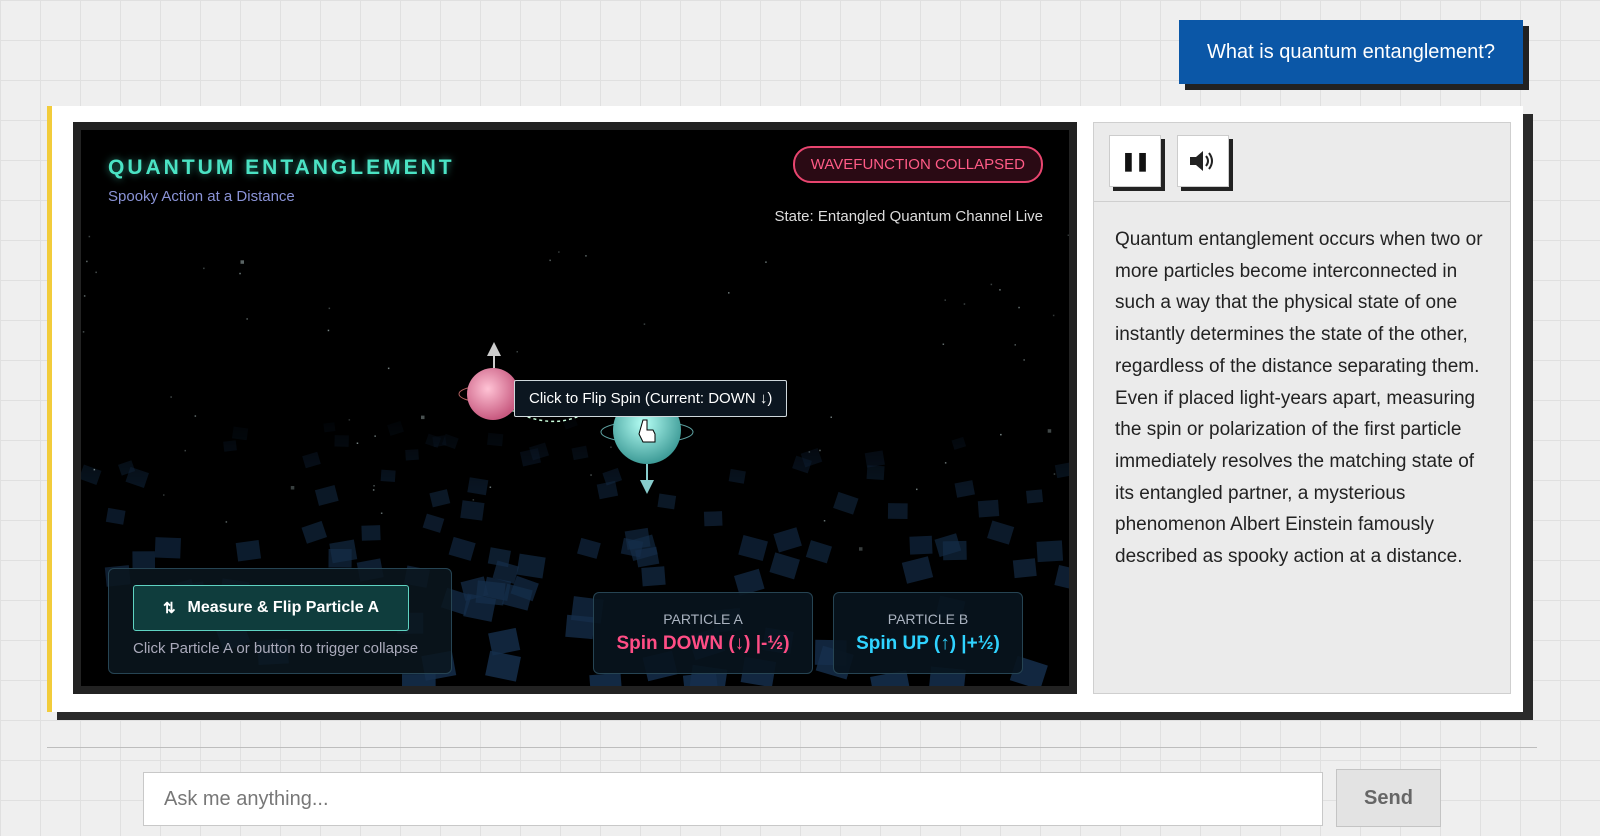 The height and width of the screenshot is (836, 1600). Describe the element at coordinates (283, 607) in the screenshot. I see `measure-flip-label: Measure & Flip Particle A` at that location.